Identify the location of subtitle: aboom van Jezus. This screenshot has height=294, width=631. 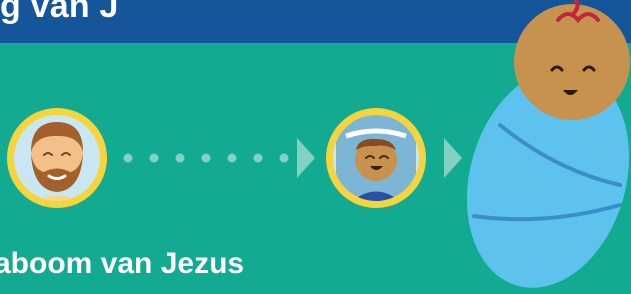
(122, 263).